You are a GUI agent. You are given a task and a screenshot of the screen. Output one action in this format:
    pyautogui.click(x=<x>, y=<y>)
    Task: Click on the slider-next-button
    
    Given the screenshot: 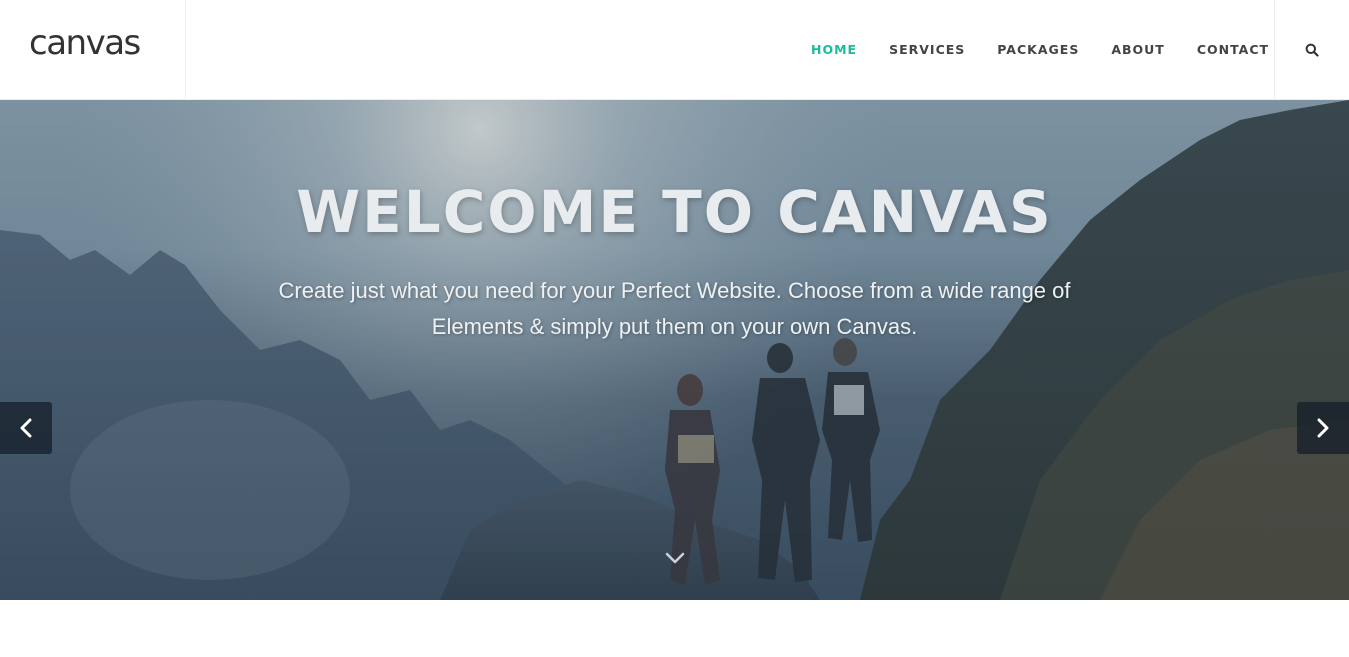 What is the action you would take?
    pyautogui.click(x=1323, y=428)
    